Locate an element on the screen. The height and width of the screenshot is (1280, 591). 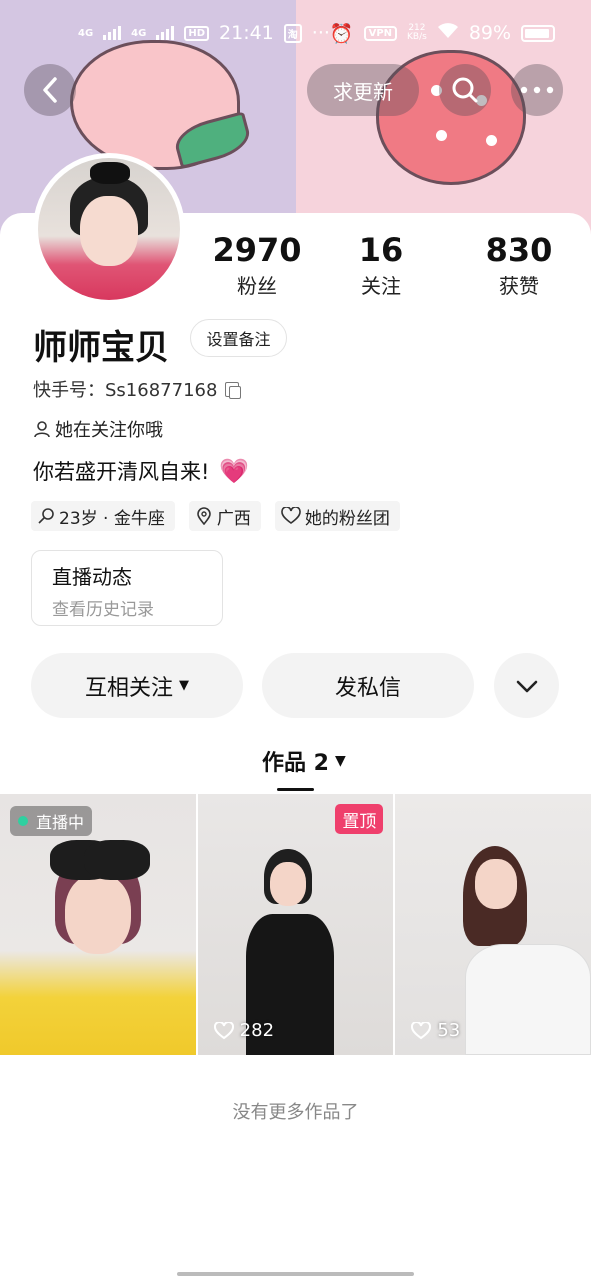
clock: 21:41 is located at coordinates (246, 33).